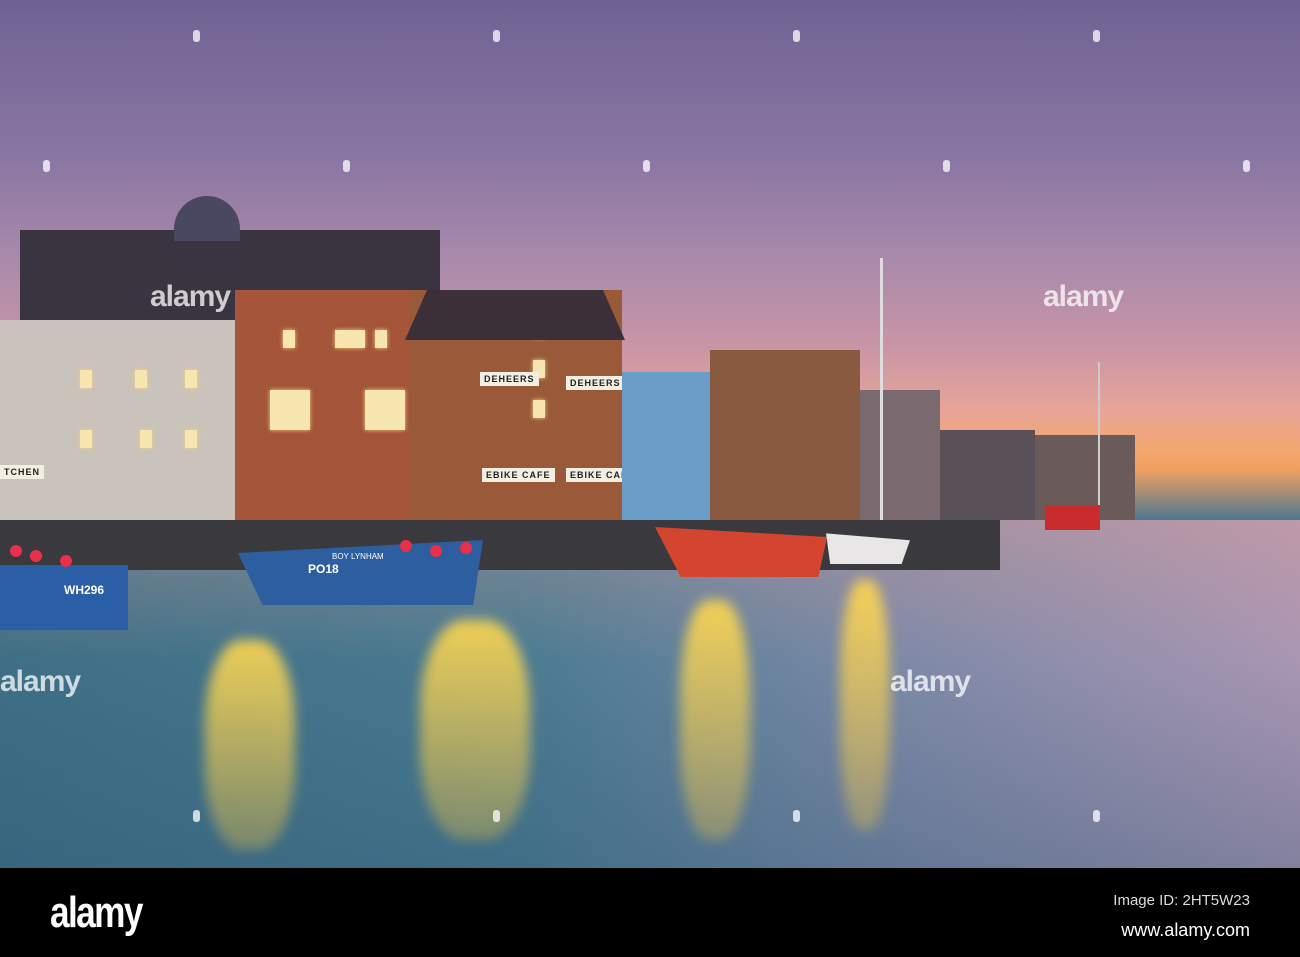 The height and width of the screenshot is (957, 1300). Describe the element at coordinates (518, 475) in the screenshot. I see `ebike-cafe-sign: EBIKE CAFE` at that location.